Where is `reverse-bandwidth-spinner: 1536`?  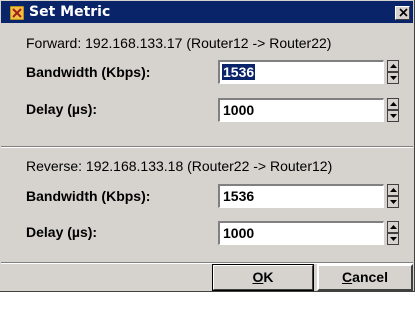 reverse-bandwidth-spinner: 1536 is located at coordinates (310, 196).